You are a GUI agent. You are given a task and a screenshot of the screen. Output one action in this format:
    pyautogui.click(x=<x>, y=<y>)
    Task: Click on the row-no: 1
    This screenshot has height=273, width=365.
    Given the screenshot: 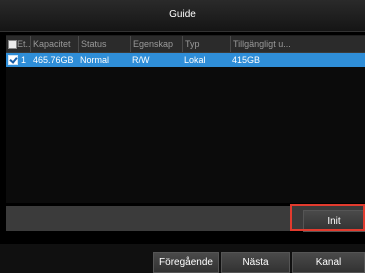 What is the action you would take?
    pyautogui.click(x=24, y=60)
    